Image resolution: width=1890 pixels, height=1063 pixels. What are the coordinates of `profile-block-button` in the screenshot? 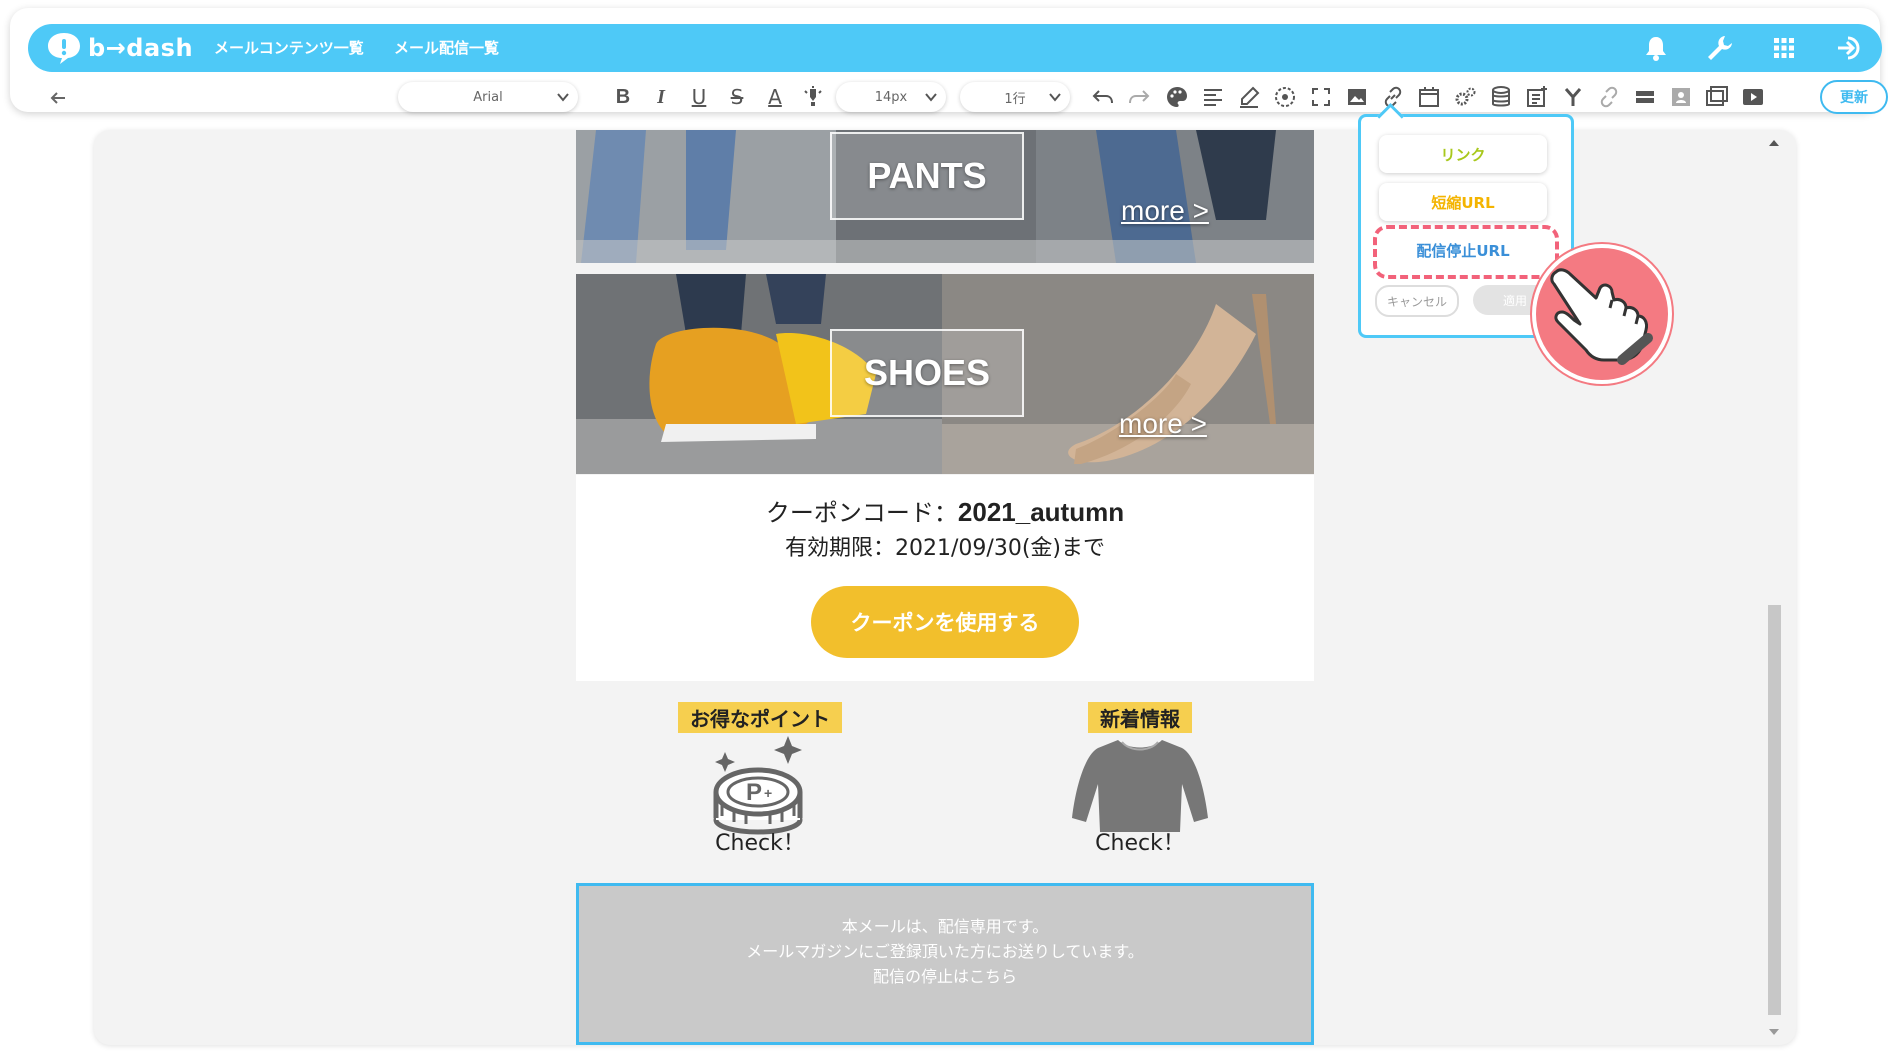 It's located at (1681, 97).